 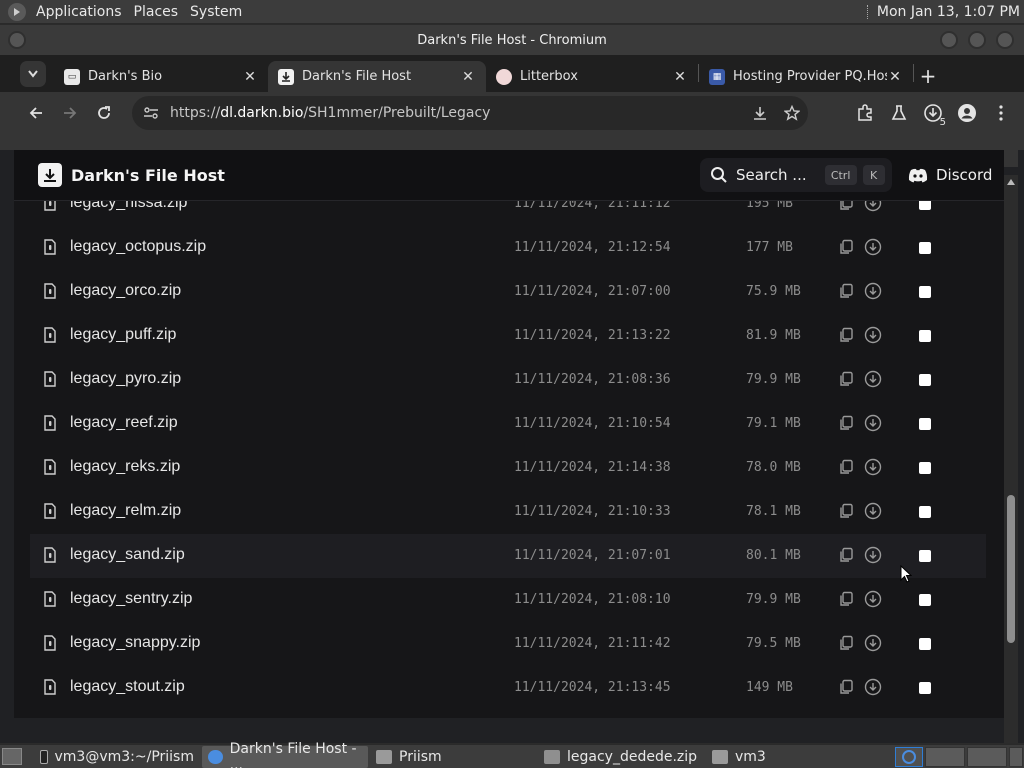 I want to click on site-download-icon, so click(x=50, y=175).